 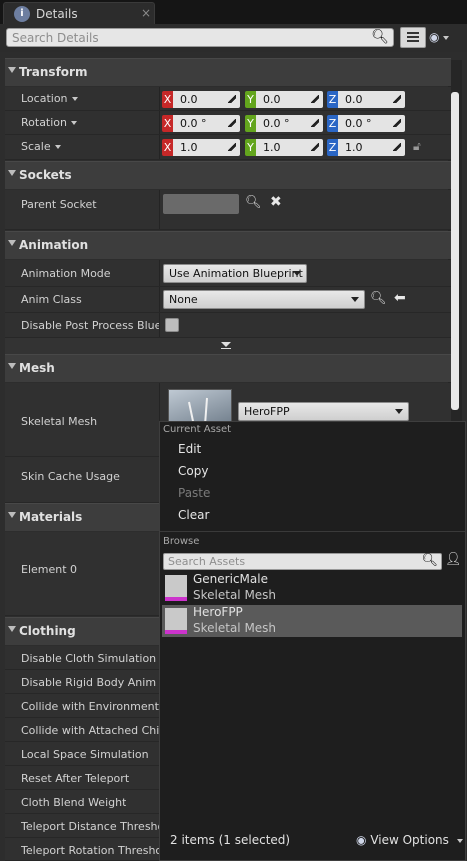 I want to click on tab-details: i Details ×, so click(x=79, y=13).